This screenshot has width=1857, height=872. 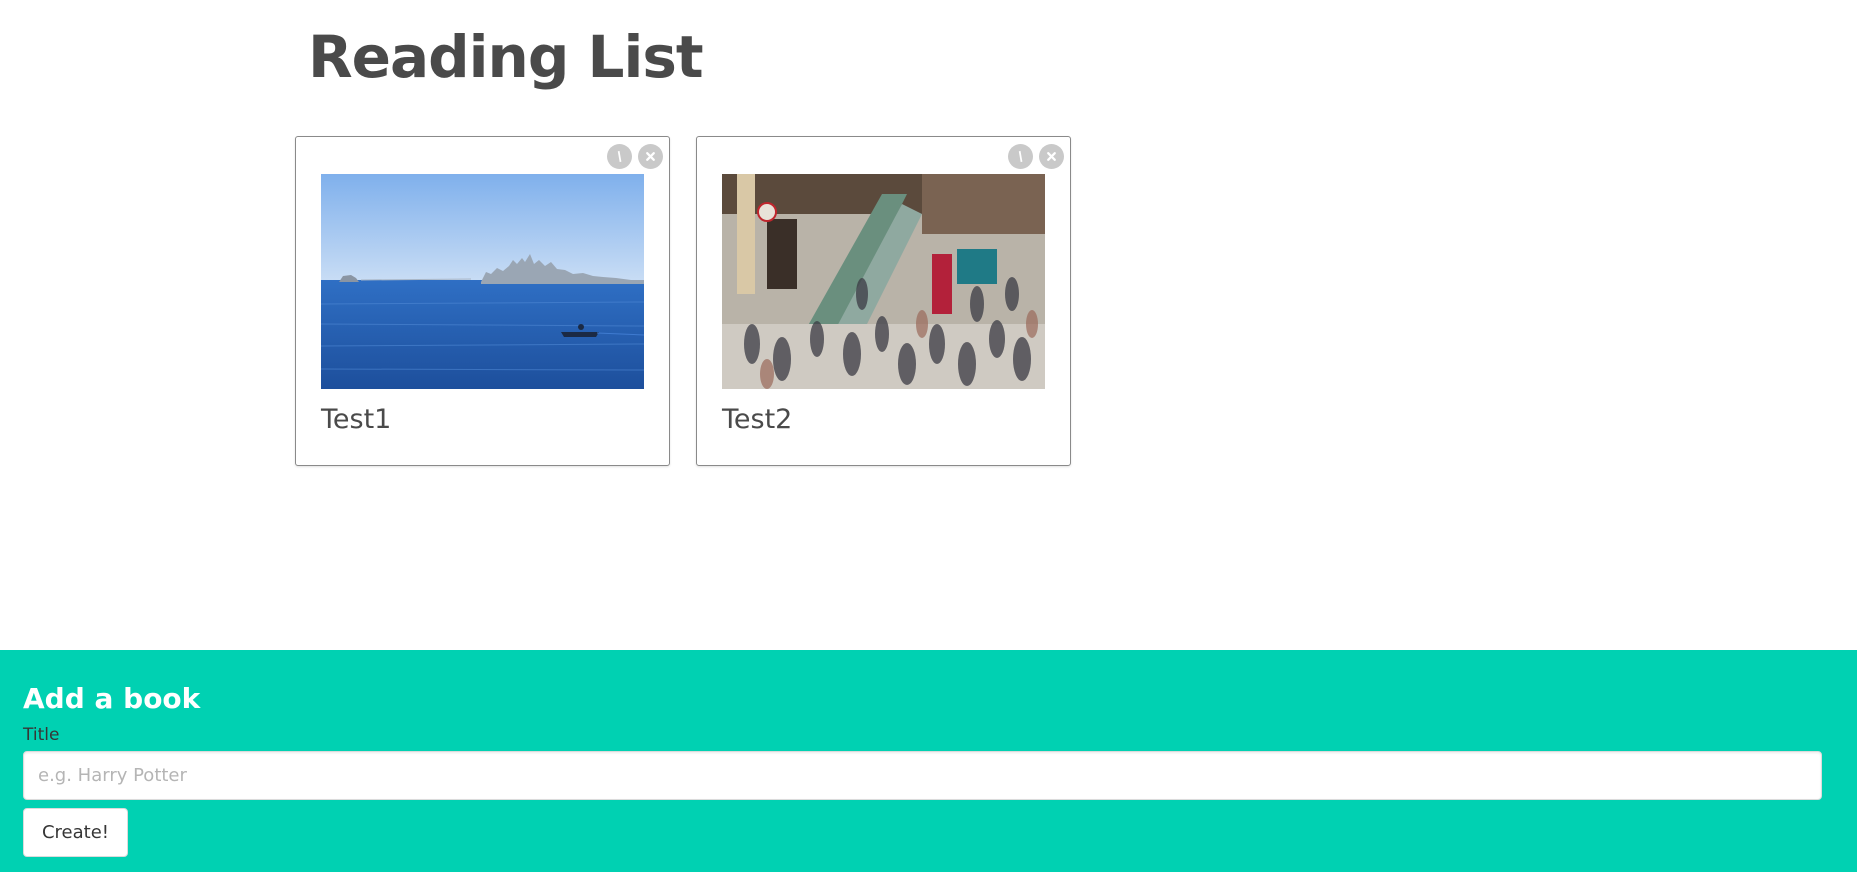 What do you see at coordinates (356, 419) in the screenshot?
I see `book-title: Test1` at bounding box center [356, 419].